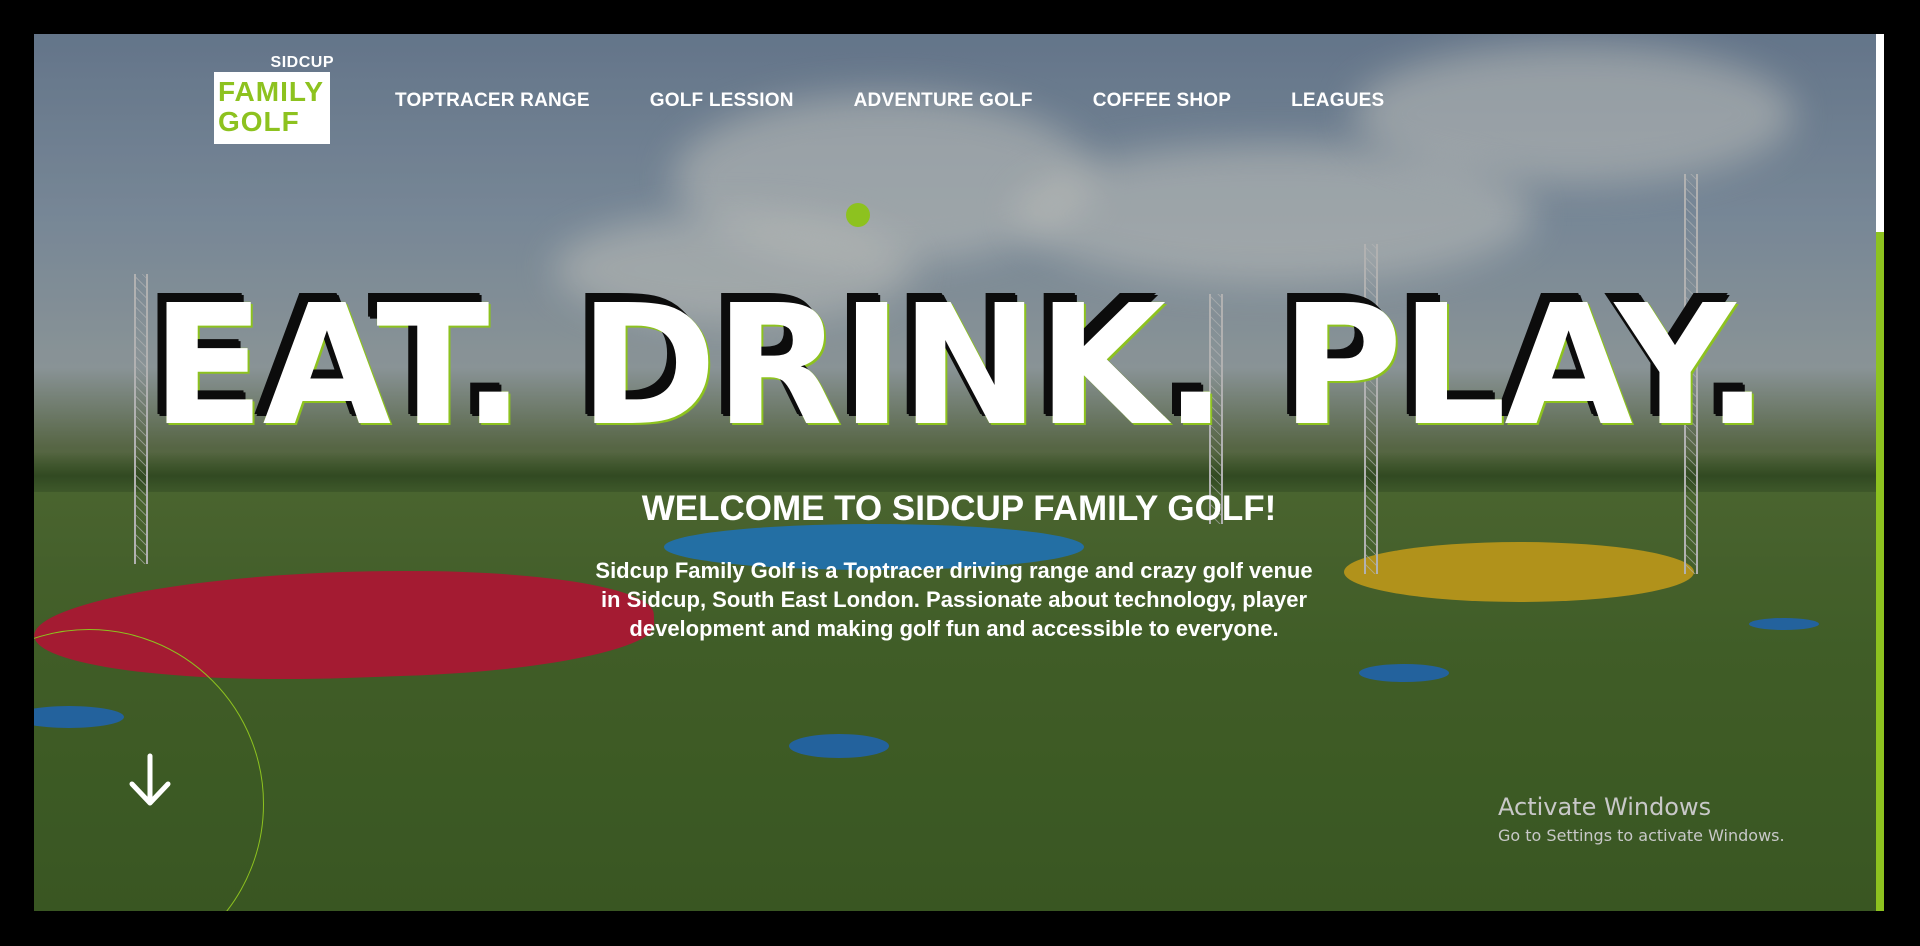 The width and height of the screenshot is (1920, 946). Describe the element at coordinates (150, 780) in the screenshot. I see `arrow-down-icon` at that location.